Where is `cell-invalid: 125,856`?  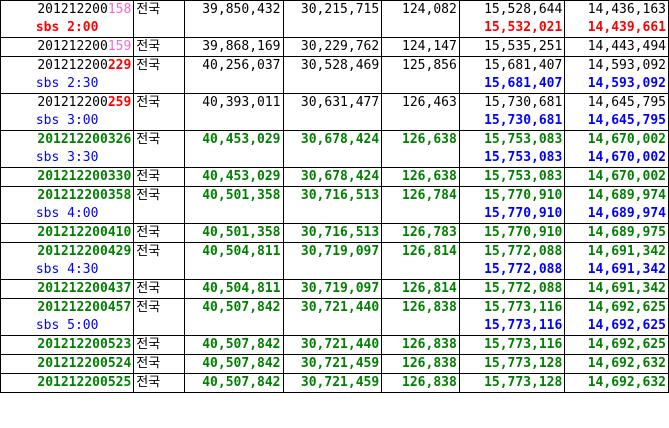 cell-invalid: 125,856 is located at coordinates (420, 65).